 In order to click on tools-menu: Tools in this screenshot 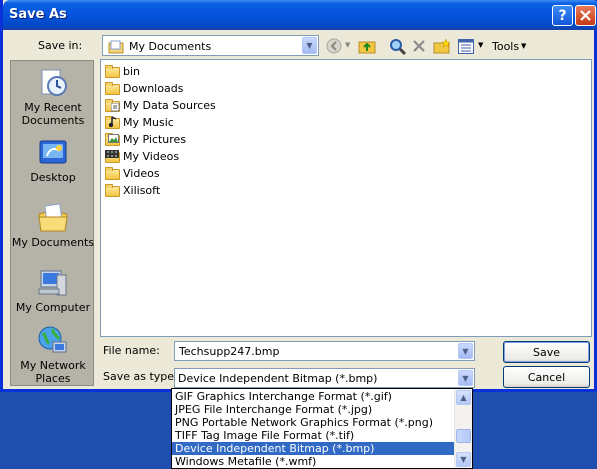, I will do `click(505, 46)`.